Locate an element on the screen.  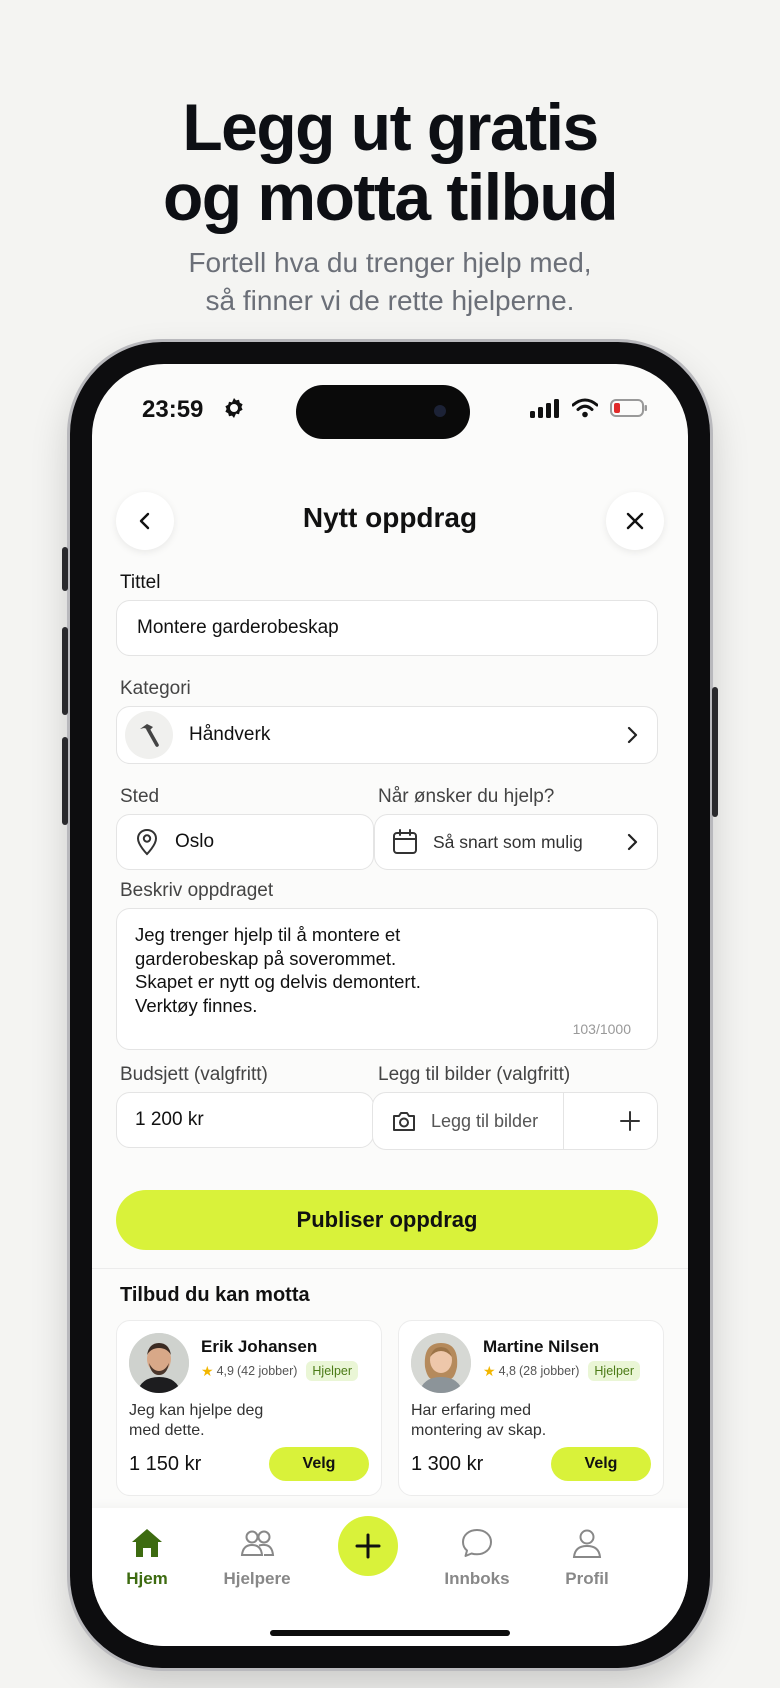
offer-rating-row: ★ 4,8 (28 jobber) Hjelper is located at coordinates (562, 1371).